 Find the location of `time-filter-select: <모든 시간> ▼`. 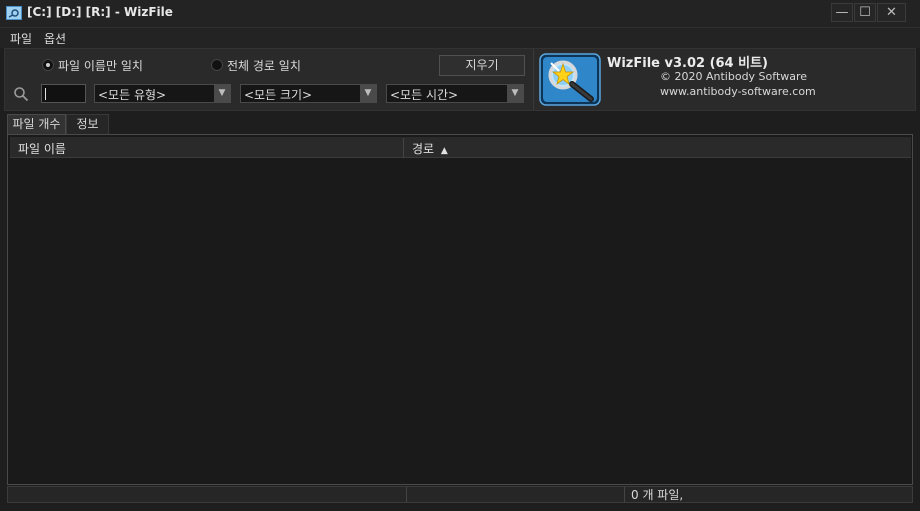

time-filter-select: <모든 시간> ▼ is located at coordinates (455, 93).